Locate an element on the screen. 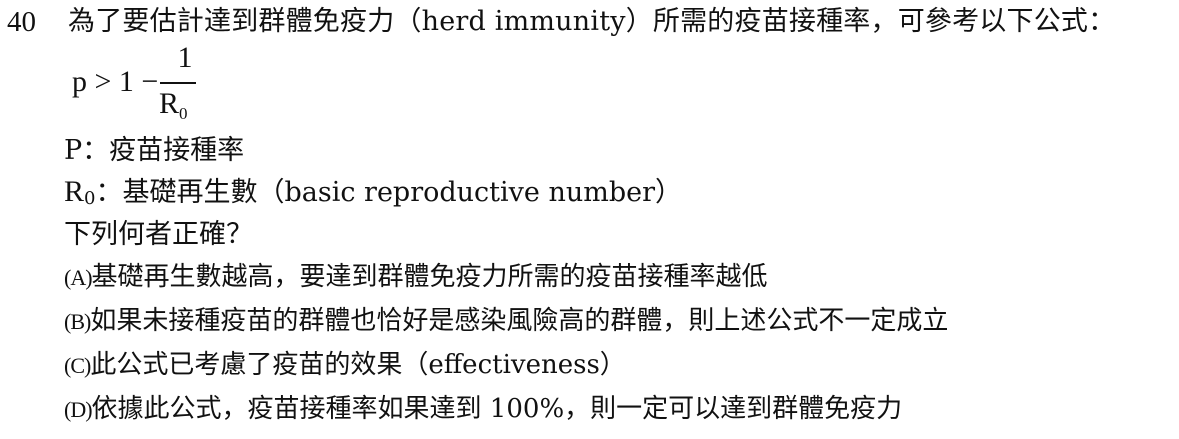  formula-denominator: R0 is located at coordinates (173, 109).